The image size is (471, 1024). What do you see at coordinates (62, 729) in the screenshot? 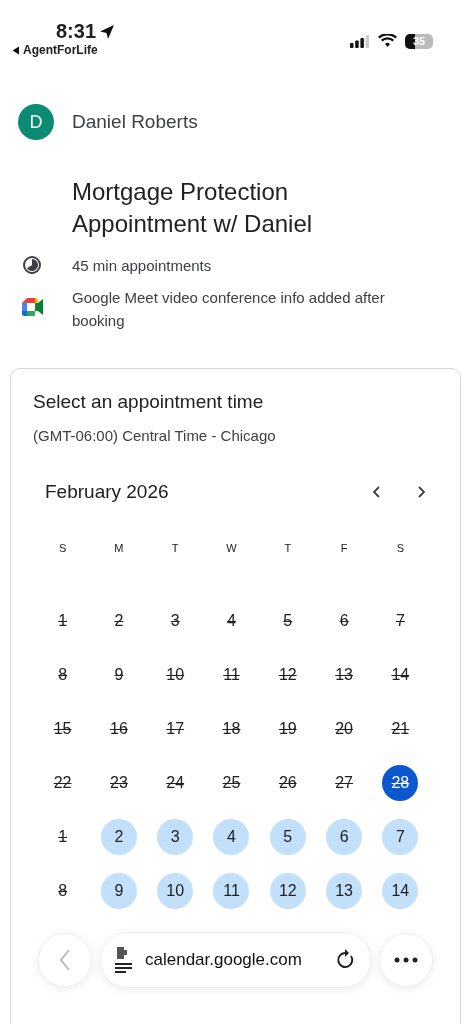
I see `calendar-day: 15` at bounding box center [62, 729].